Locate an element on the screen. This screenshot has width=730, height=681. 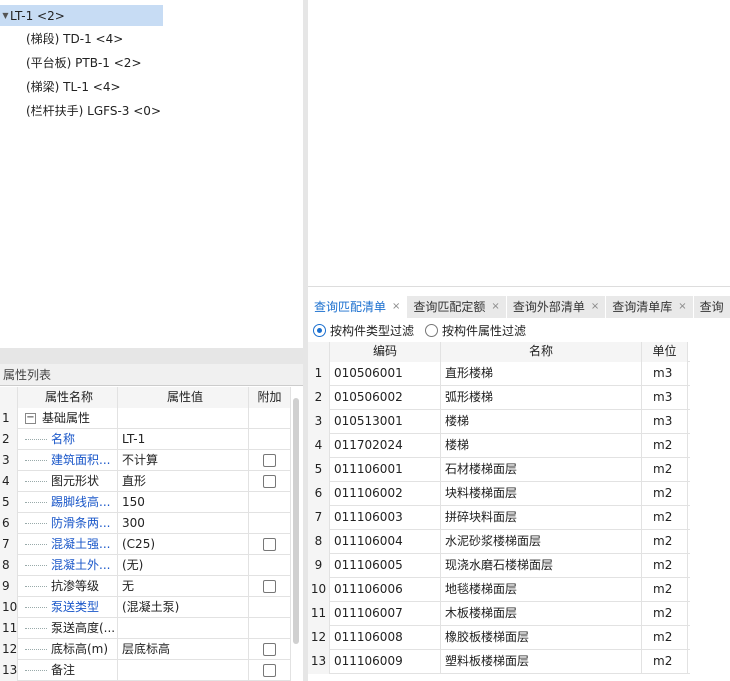
query-tab: 查询匹配清单 × is located at coordinates (358, 307).